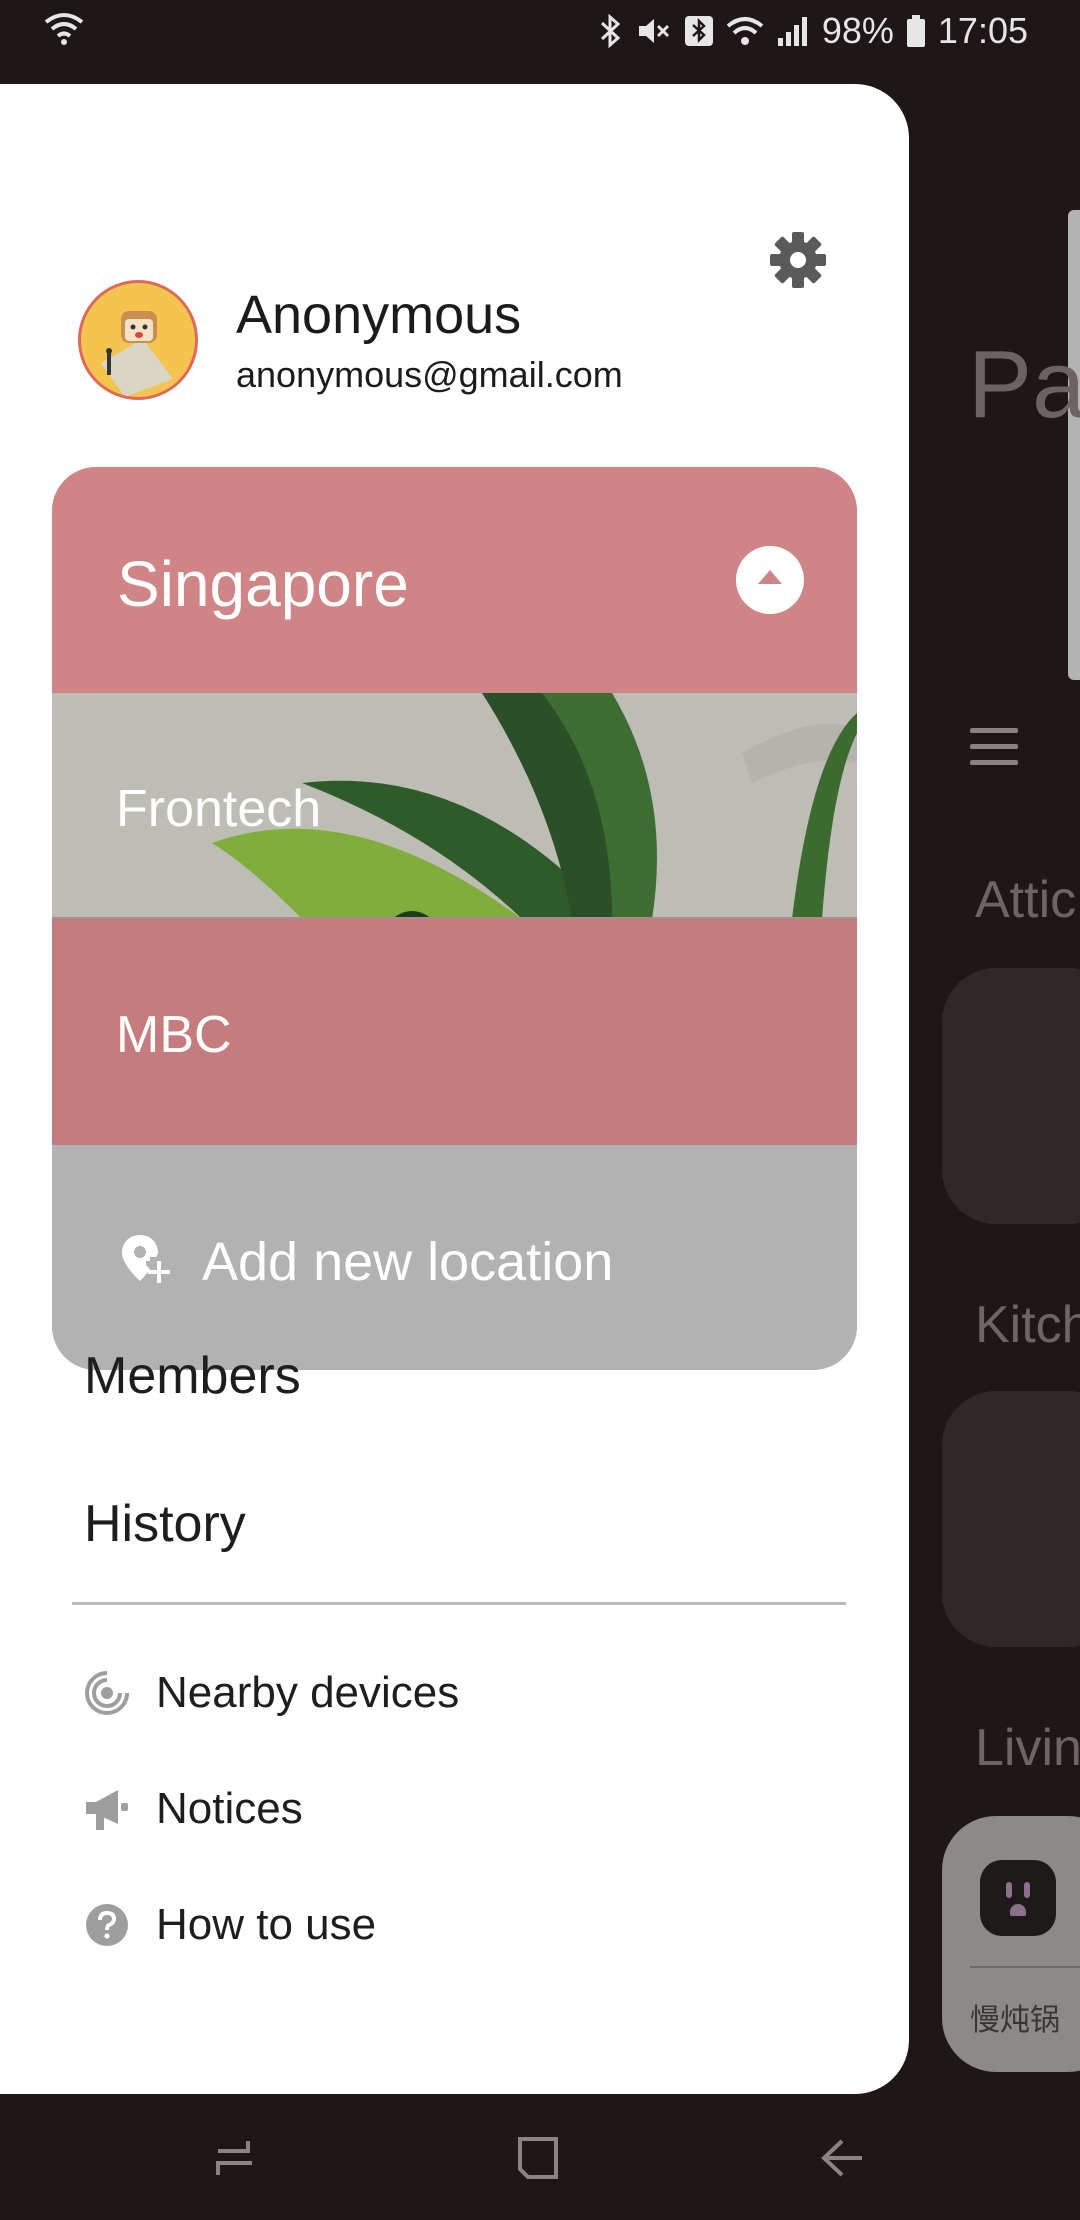  What do you see at coordinates (64, 33) in the screenshot?
I see `wifi-calling-icon` at bounding box center [64, 33].